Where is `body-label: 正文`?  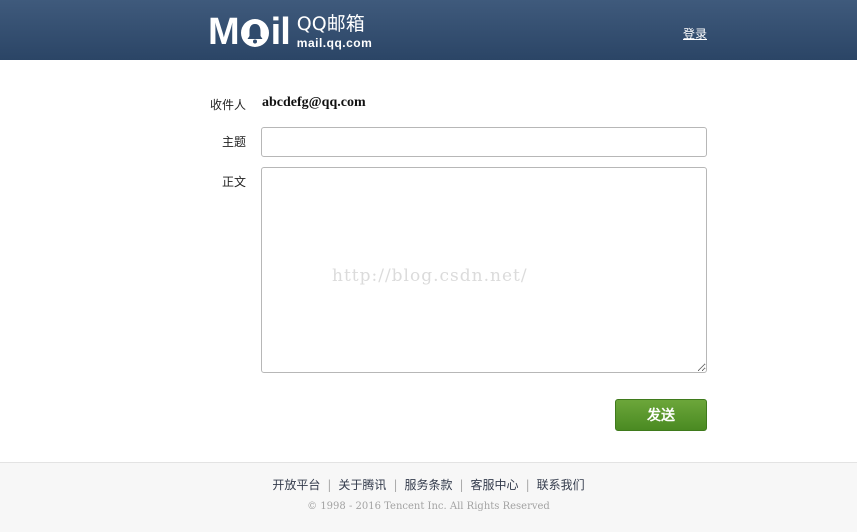
body-label: 正文 is located at coordinates (233, 182).